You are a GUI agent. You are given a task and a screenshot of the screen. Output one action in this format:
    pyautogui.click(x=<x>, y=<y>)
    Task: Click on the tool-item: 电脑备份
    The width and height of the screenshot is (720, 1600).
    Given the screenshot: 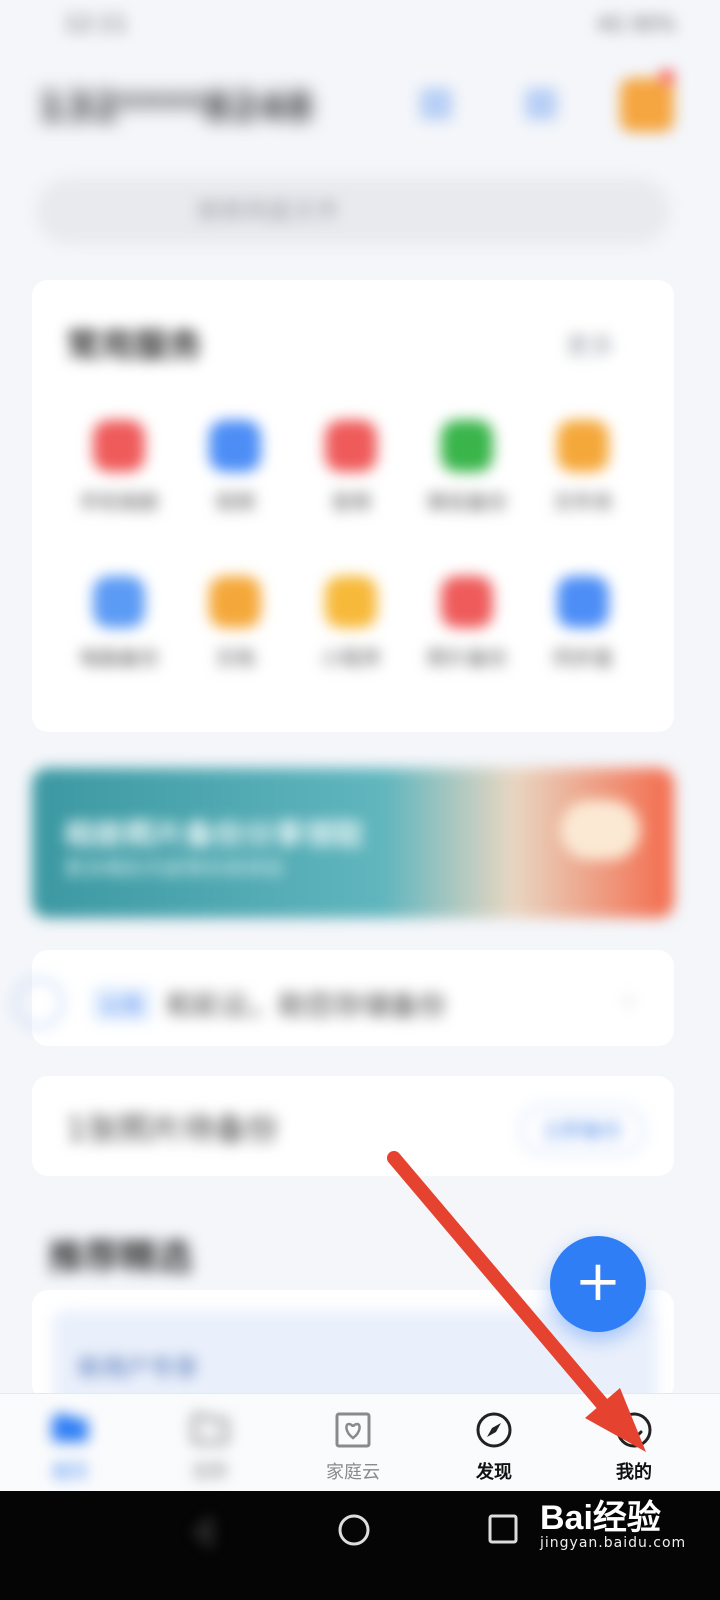 What is the action you would take?
    pyautogui.click(x=119, y=623)
    